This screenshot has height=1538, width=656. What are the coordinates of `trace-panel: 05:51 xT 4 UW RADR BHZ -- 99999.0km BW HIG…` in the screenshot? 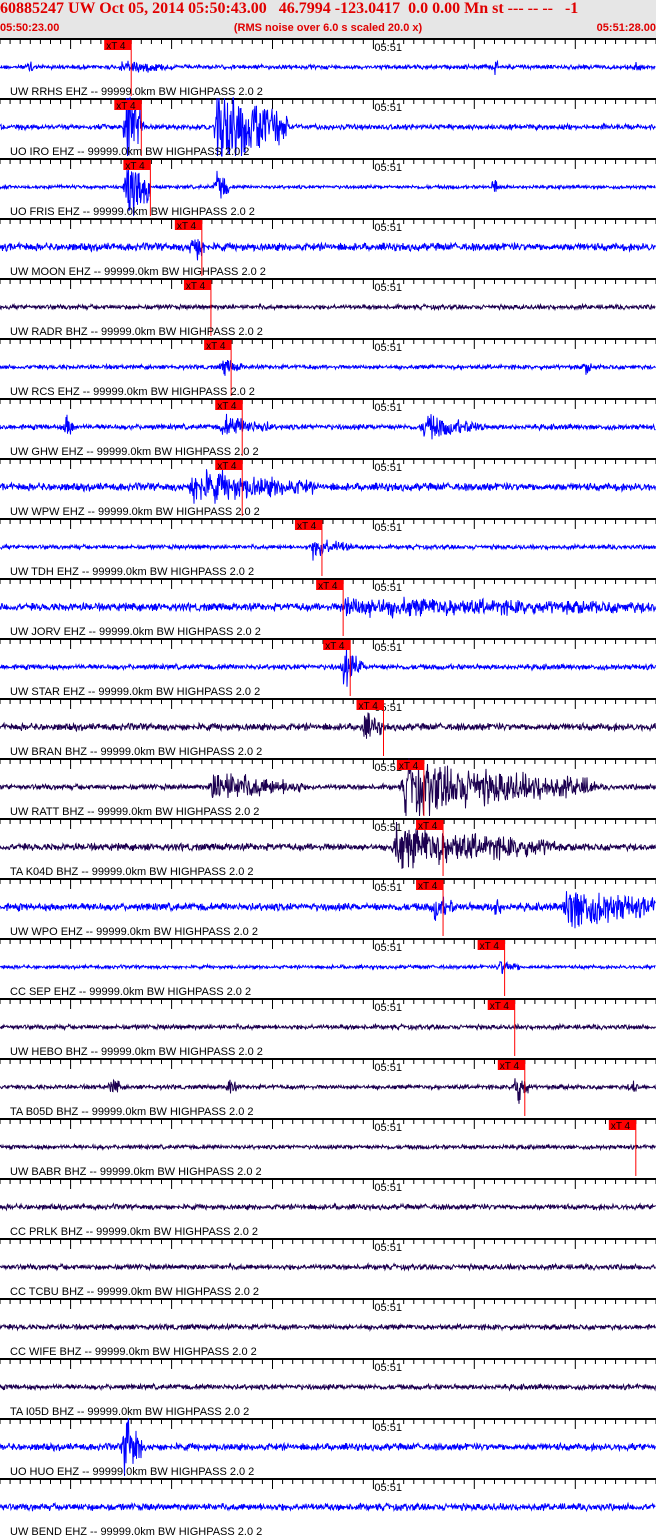 It's located at (328, 308).